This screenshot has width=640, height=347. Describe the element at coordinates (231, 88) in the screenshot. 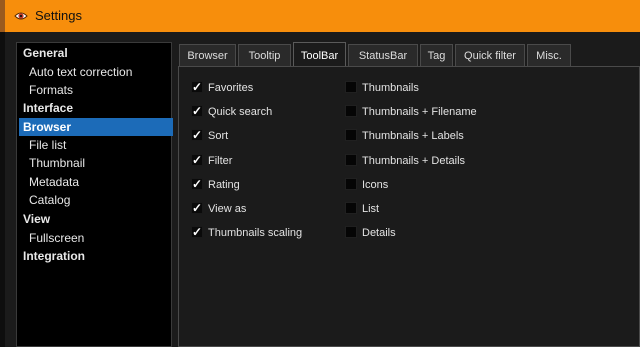

I see `option-label: Favorites` at that location.